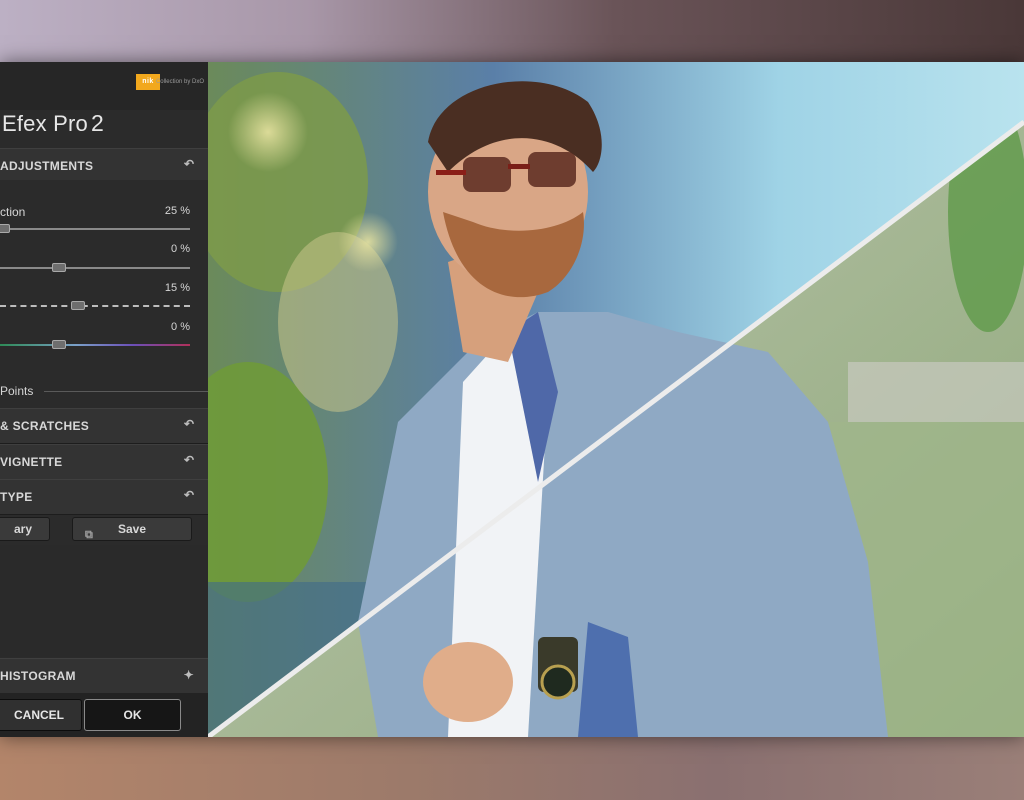 This screenshot has width=1024, height=800. Describe the element at coordinates (132, 715) in the screenshot. I see `ok-button: OK` at that location.